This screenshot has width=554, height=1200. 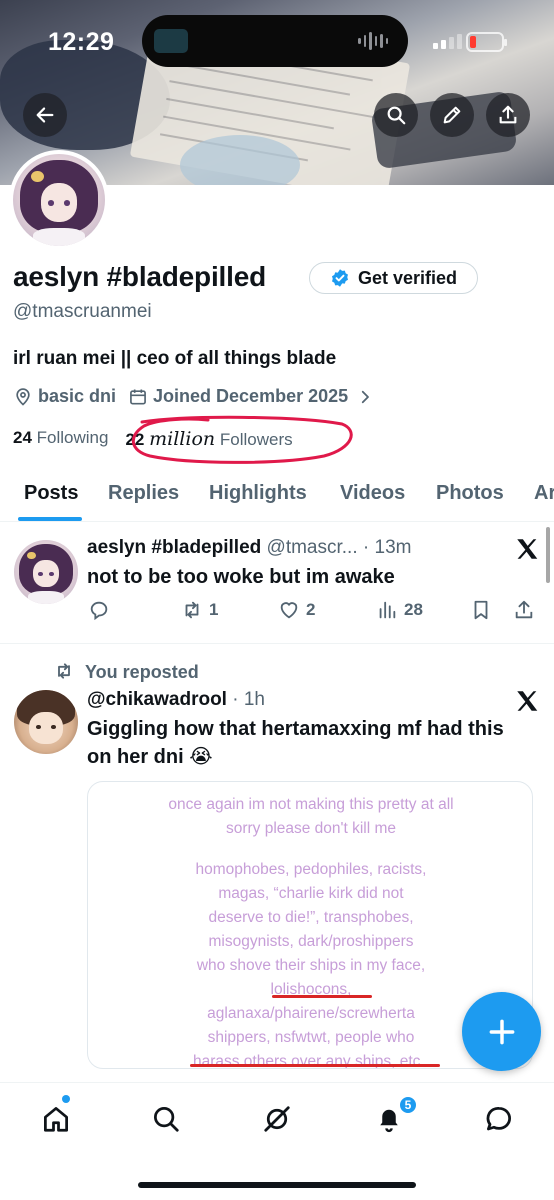 What do you see at coordinates (387, 610) in the screenshot?
I see `analytics-bars-icon` at bounding box center [387, 610].